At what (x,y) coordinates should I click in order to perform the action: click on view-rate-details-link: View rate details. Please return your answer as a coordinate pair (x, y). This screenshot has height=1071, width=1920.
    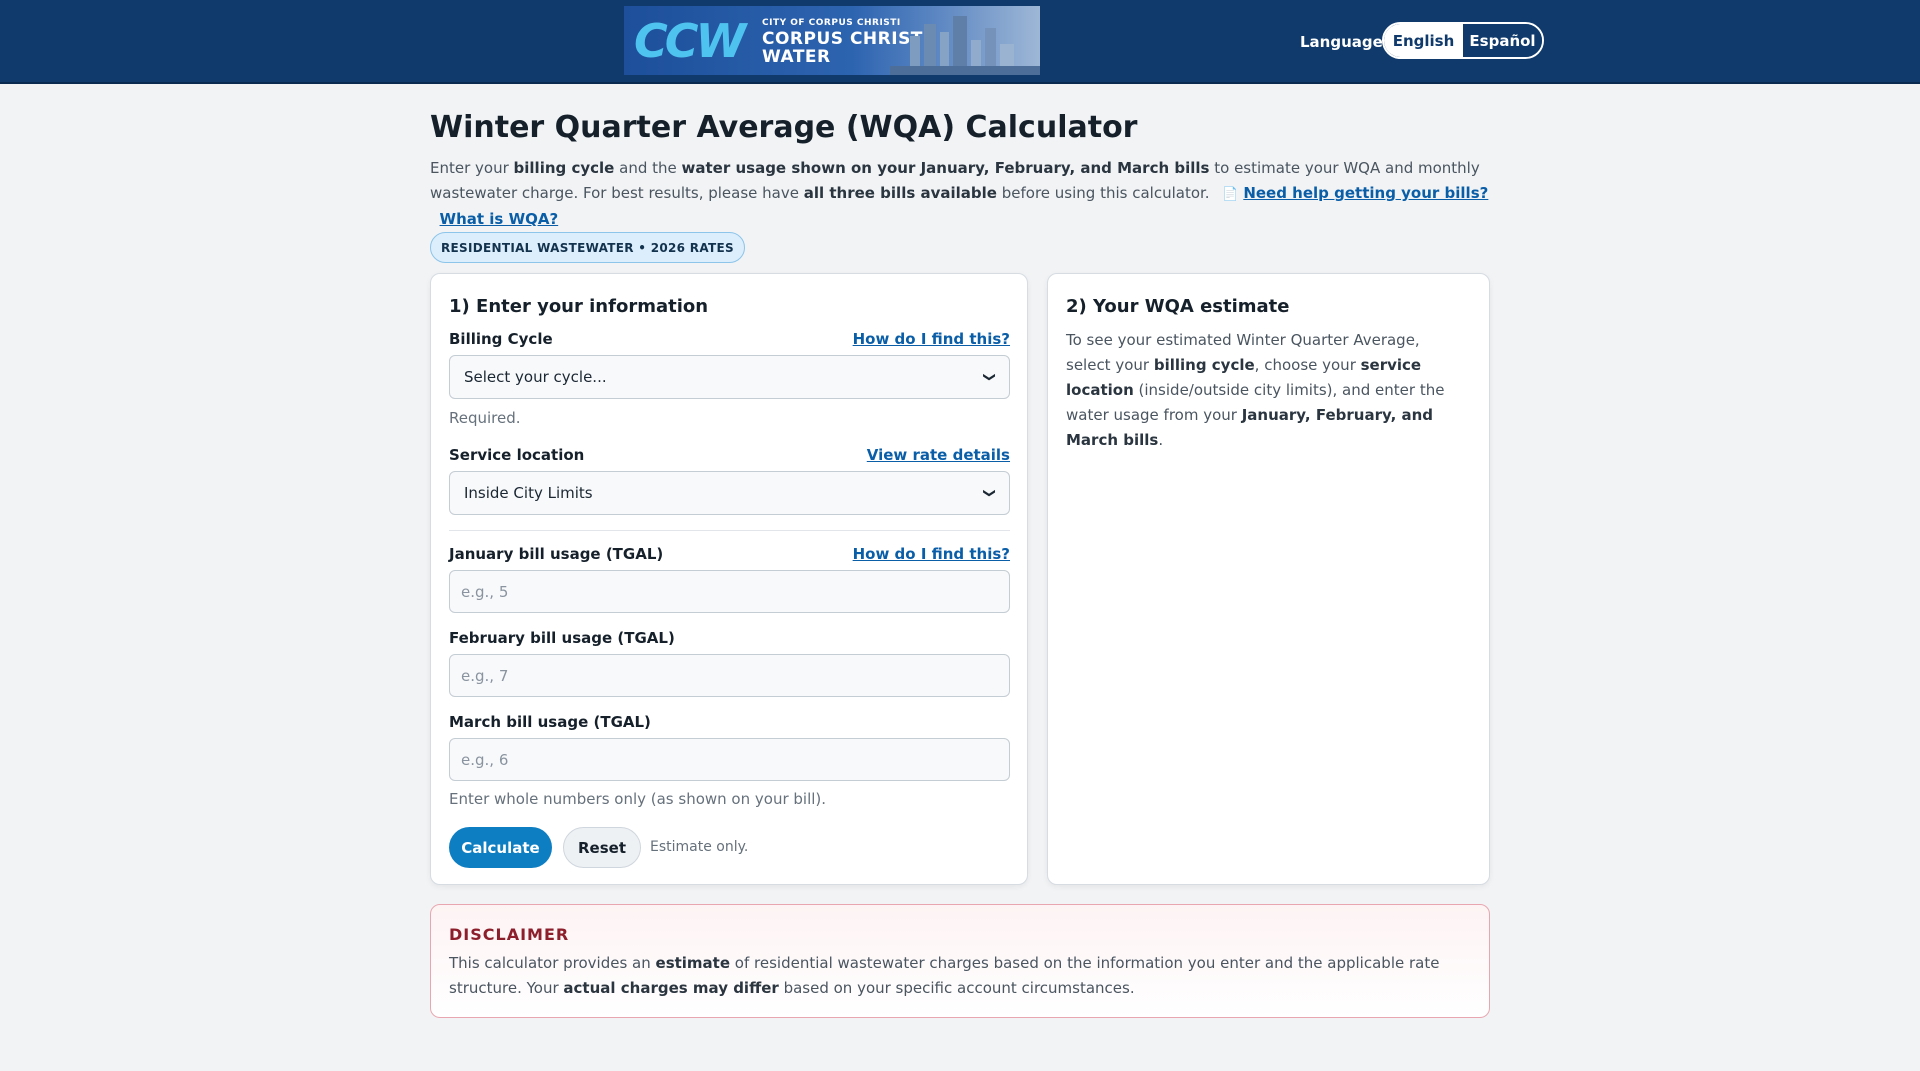
    Looking at the image, I should click on (938, 455).